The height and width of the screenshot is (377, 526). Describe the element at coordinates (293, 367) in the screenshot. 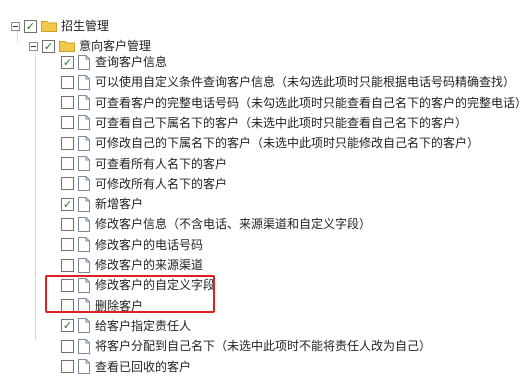

I see `tree-item: 查看已回收的客户` at that location.